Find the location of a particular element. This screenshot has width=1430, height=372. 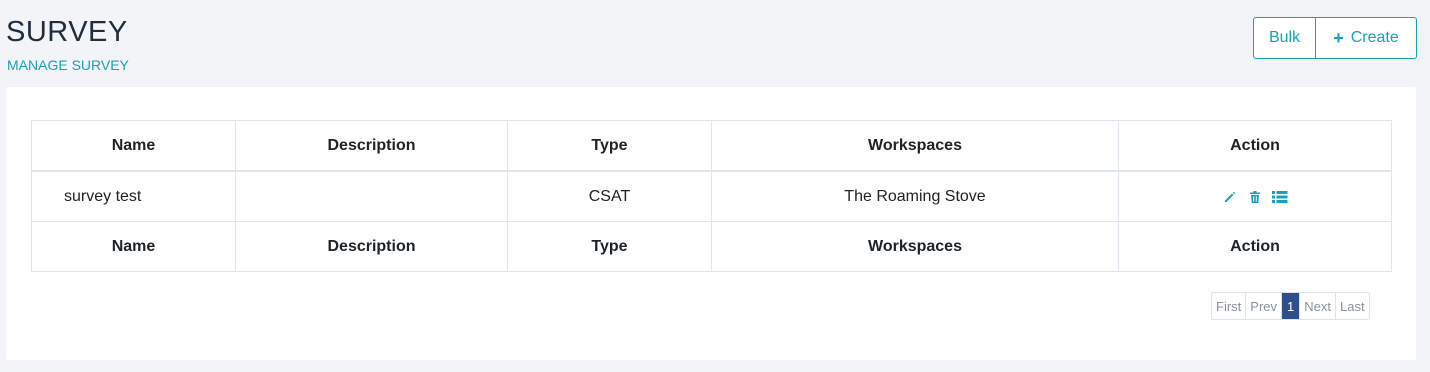

column-header-action: Action is located at coordinates (1255, 146).